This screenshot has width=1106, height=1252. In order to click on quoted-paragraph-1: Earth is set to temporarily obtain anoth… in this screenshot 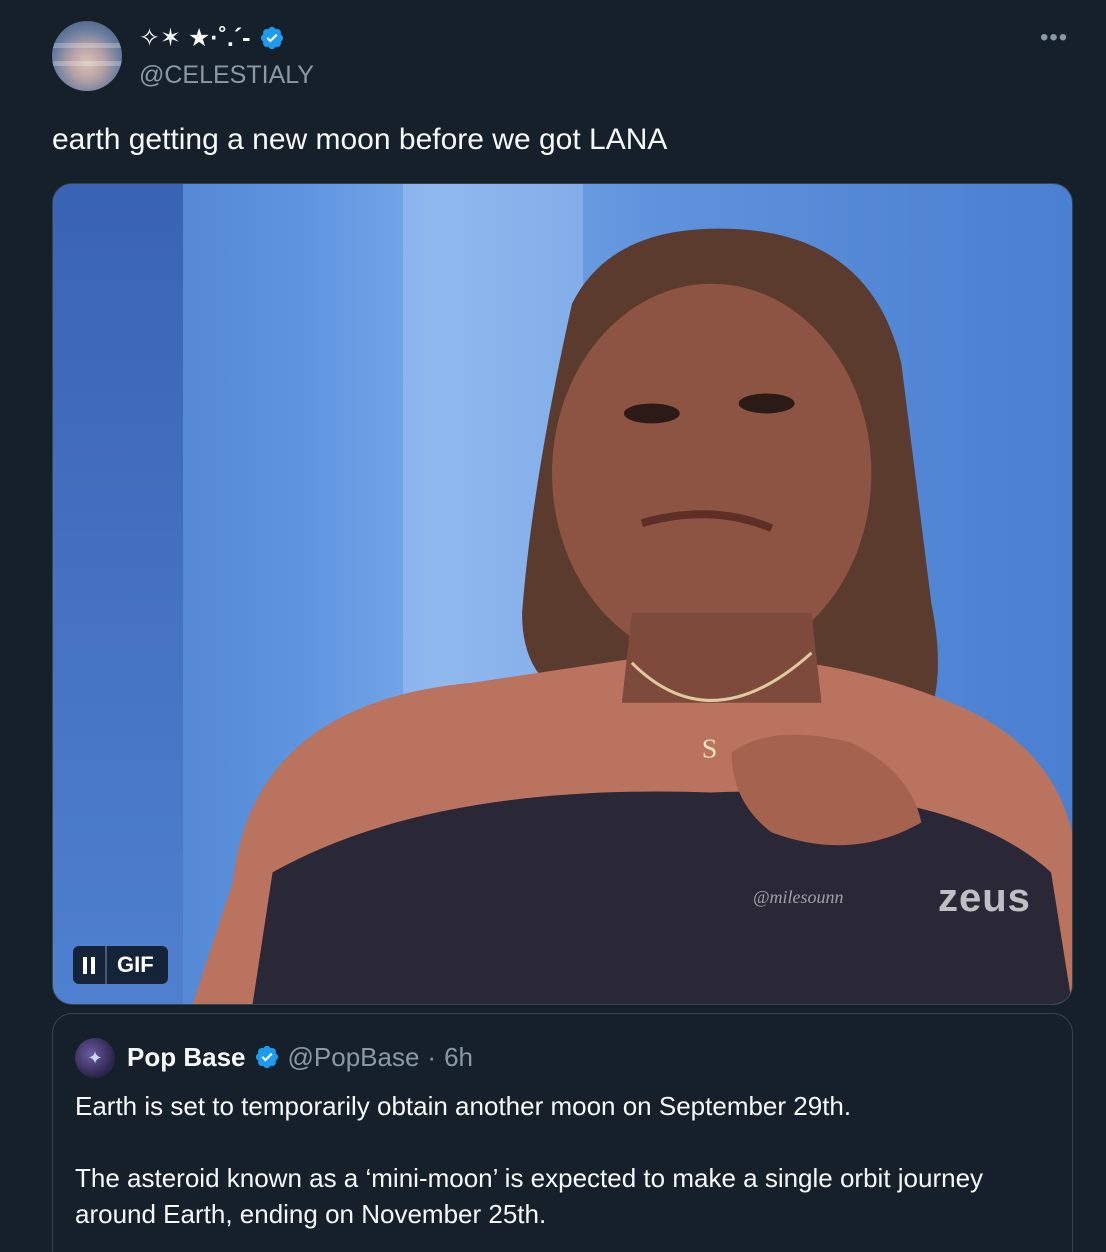, I will do `click(463, 1106)`.